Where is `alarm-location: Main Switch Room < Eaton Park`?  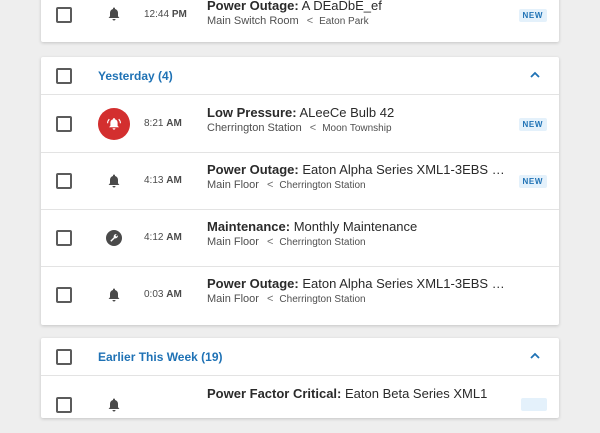 alarm-location: Main Switch Room < Eaton Park is located at coordinates (288, 21).